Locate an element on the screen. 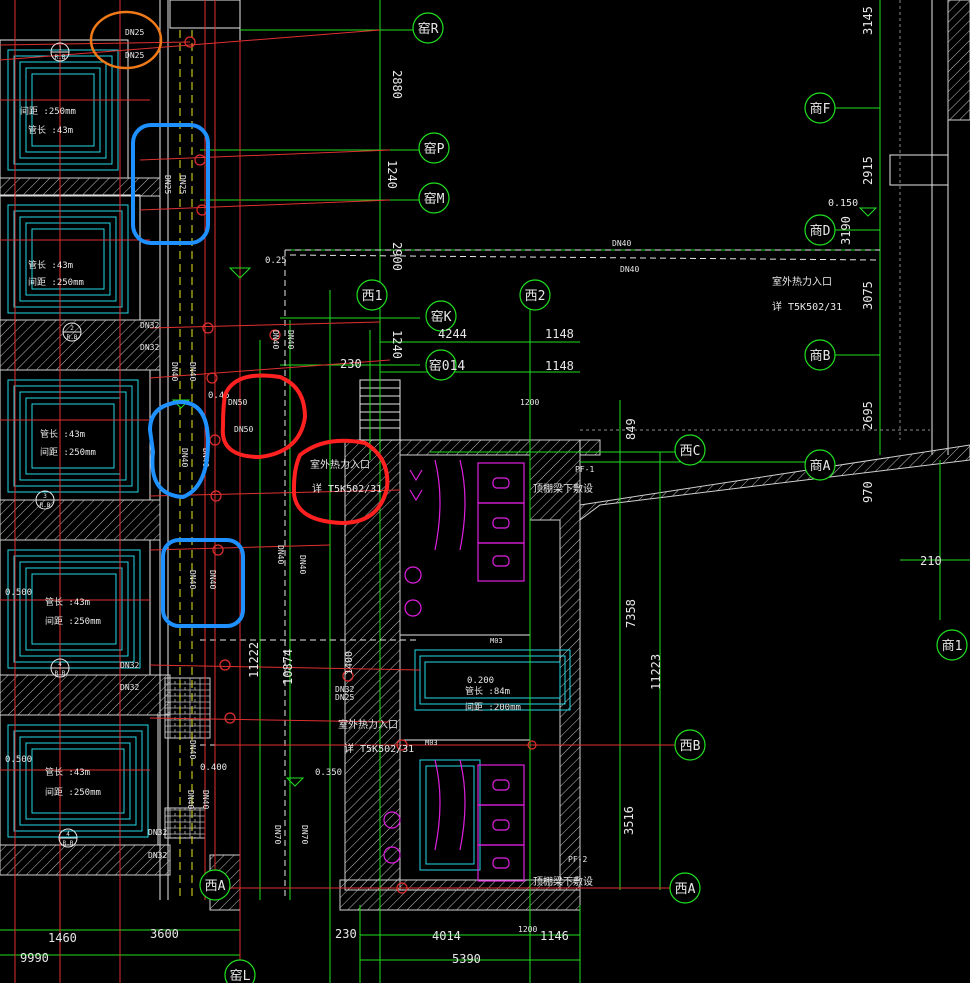 Image resolution: width=970 pixels, height=983 pixels. room-note: 间距 :200mm is located at coordinates (493, 707).